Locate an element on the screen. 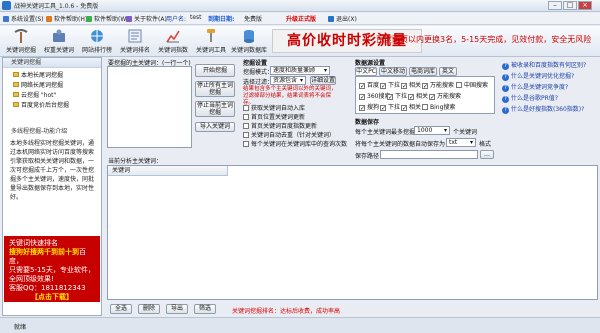  ad-line-1: 关键词快速排名 is located at coordinates (33, 243).